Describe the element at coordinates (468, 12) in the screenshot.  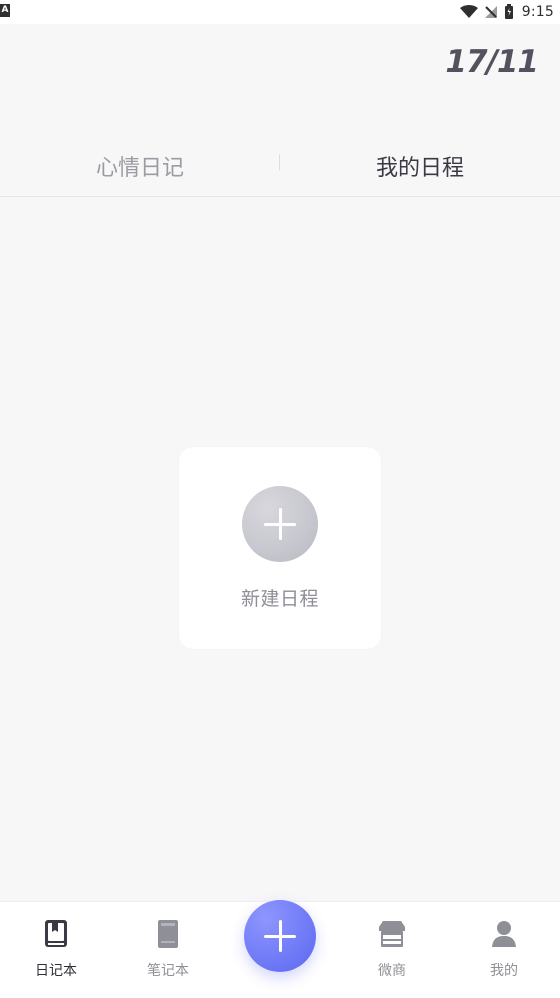
I see `wifi-icon` at that location.